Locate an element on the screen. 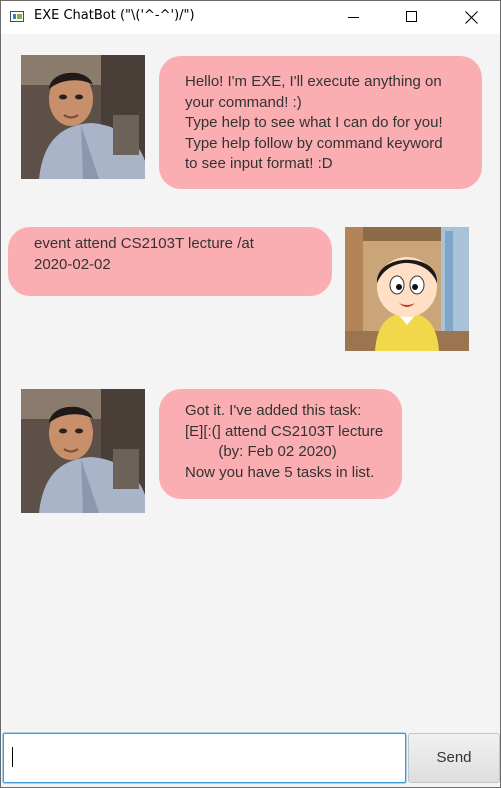  title-bar: EXE ChatBot ("\('^-^')/") is located at coordinates (250, 17).